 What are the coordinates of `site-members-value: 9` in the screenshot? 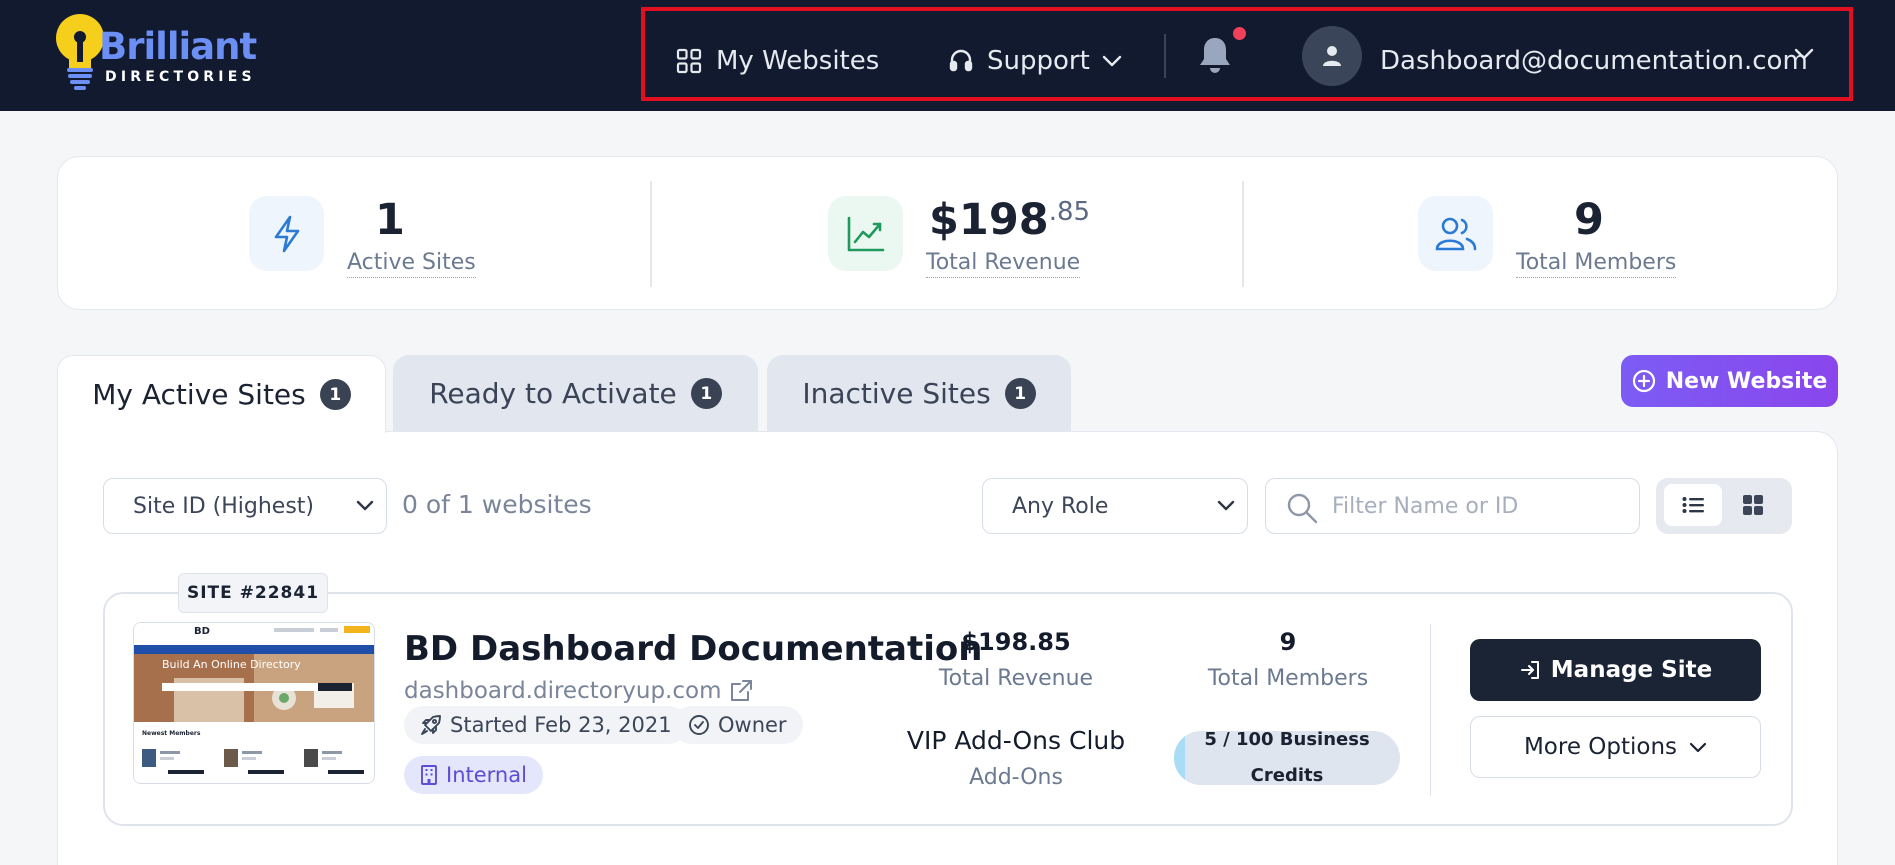 It's located at (1288, 642).